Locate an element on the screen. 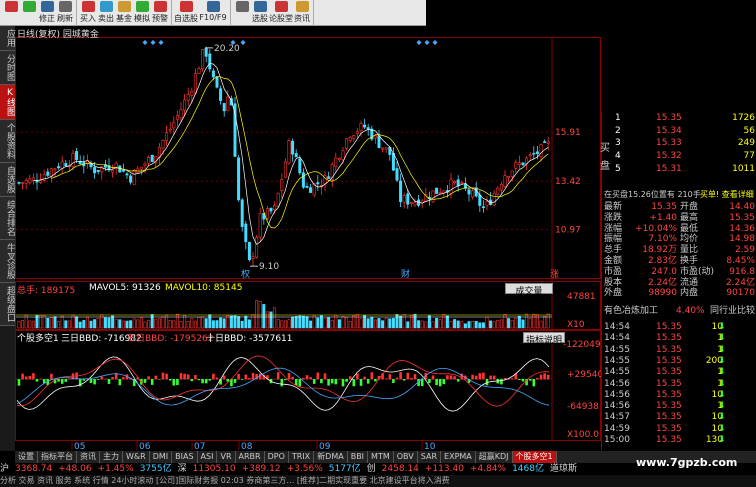 This screenshot has height=487, width=756. status-item: 沪 is located at coordinates (5, 469).